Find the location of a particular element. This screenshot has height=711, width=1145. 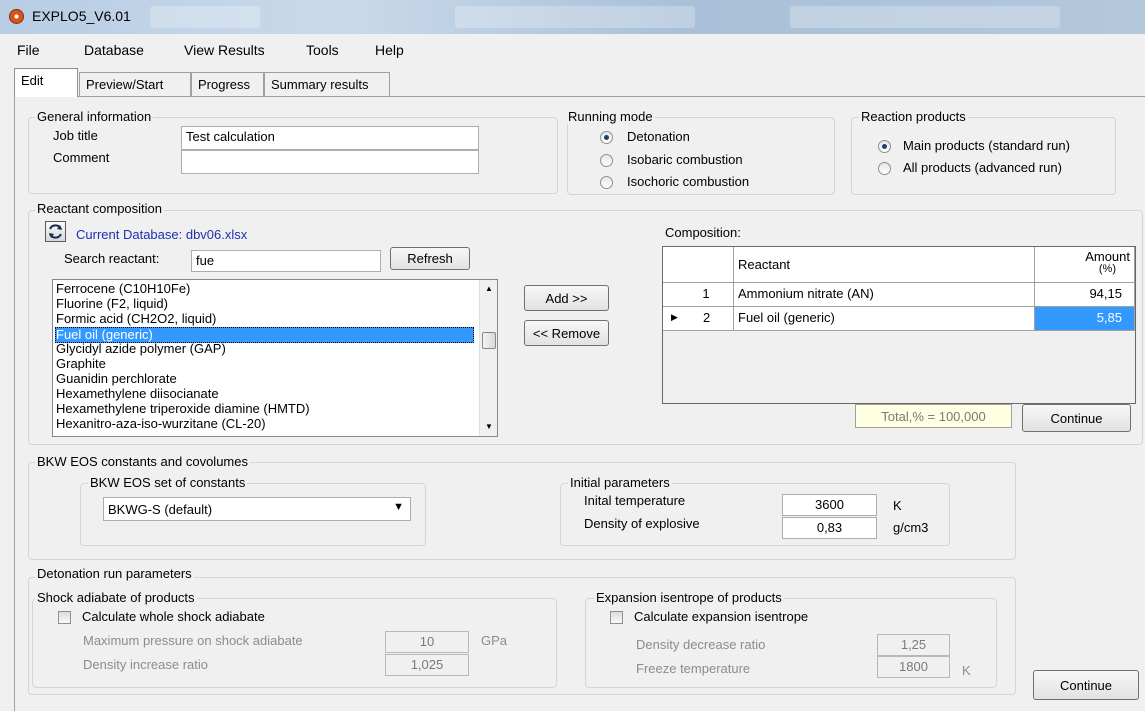

bkw-set-dropdown: BKWG-S (default) ▼ is located at coordinates (257, 509).